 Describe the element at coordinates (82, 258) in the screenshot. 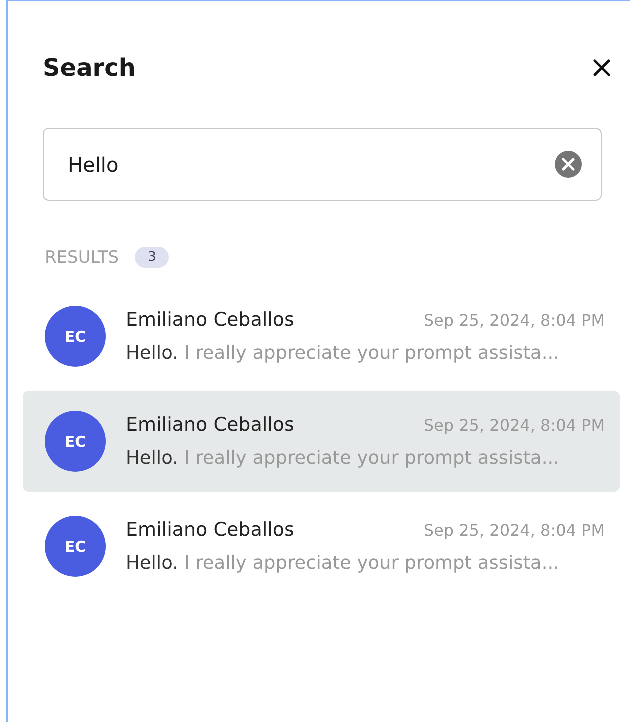

I see `results-label: RESULTS` at that location.